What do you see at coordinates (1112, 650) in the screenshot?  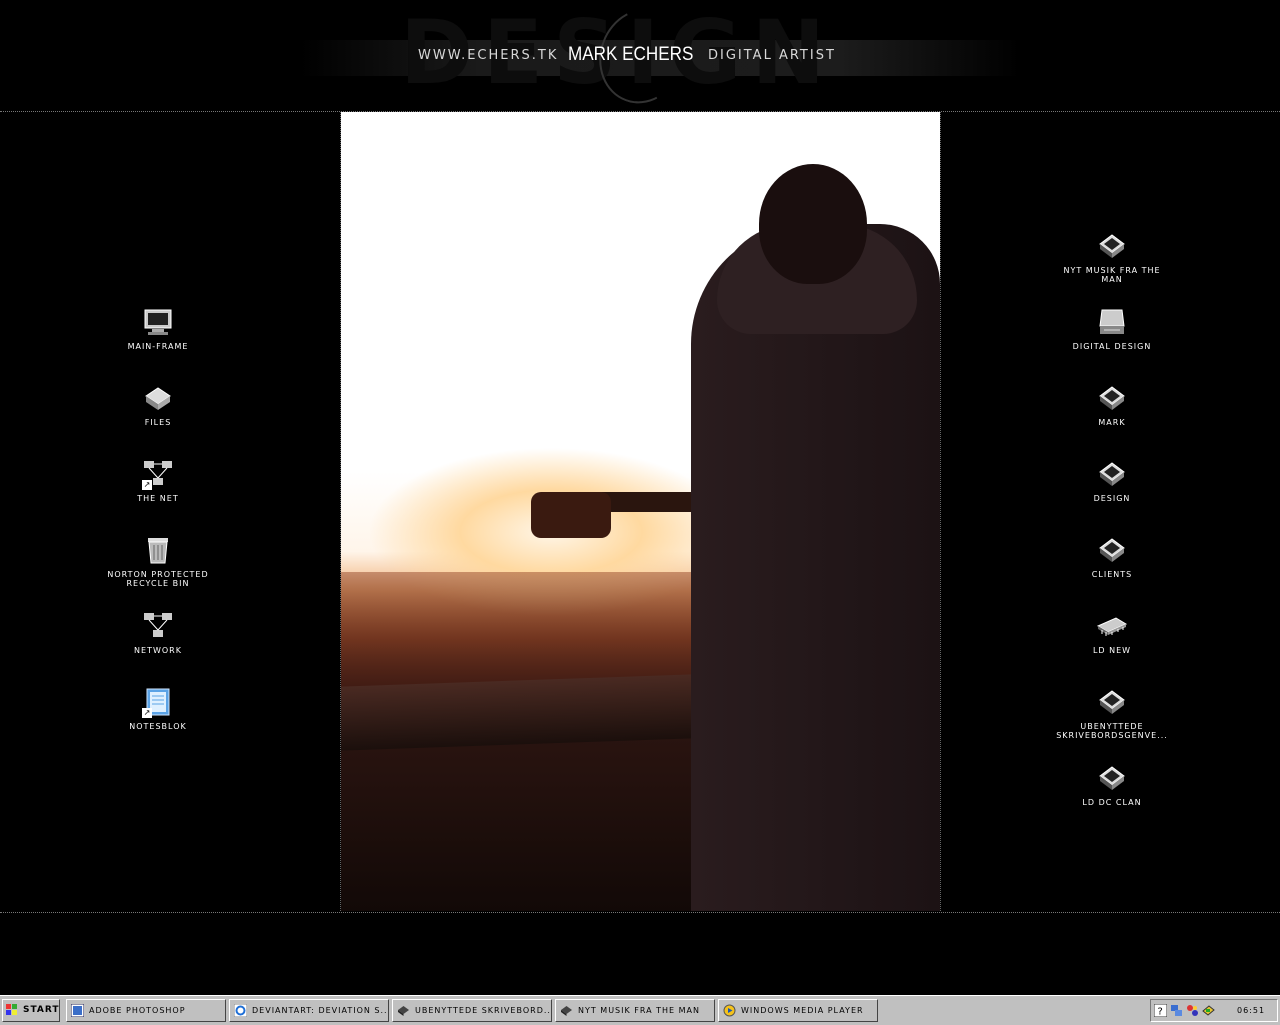 I see `icon-label: LD new` at bounding box center [1112, 650].